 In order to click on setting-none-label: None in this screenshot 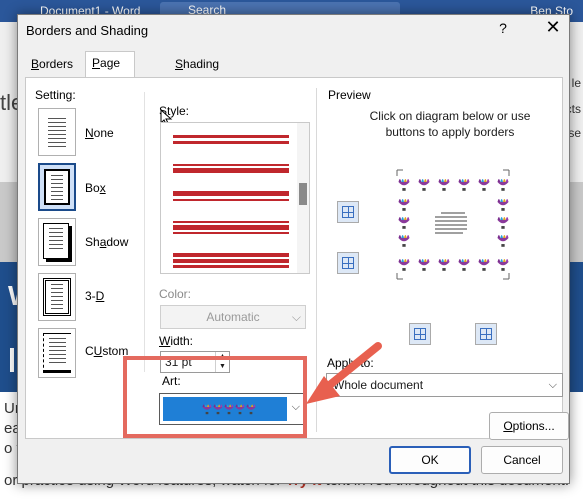, I will do `click(99, 133)`.